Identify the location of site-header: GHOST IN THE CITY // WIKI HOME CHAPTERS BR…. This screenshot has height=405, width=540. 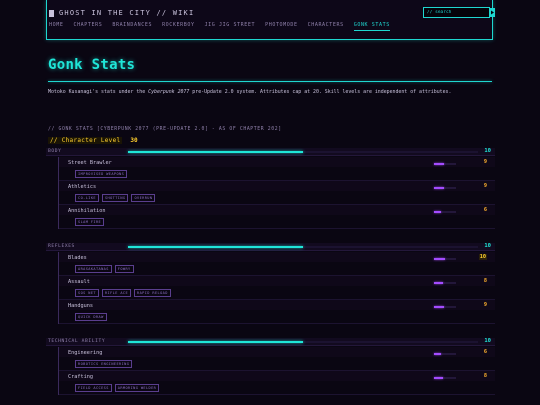
(270, 20).